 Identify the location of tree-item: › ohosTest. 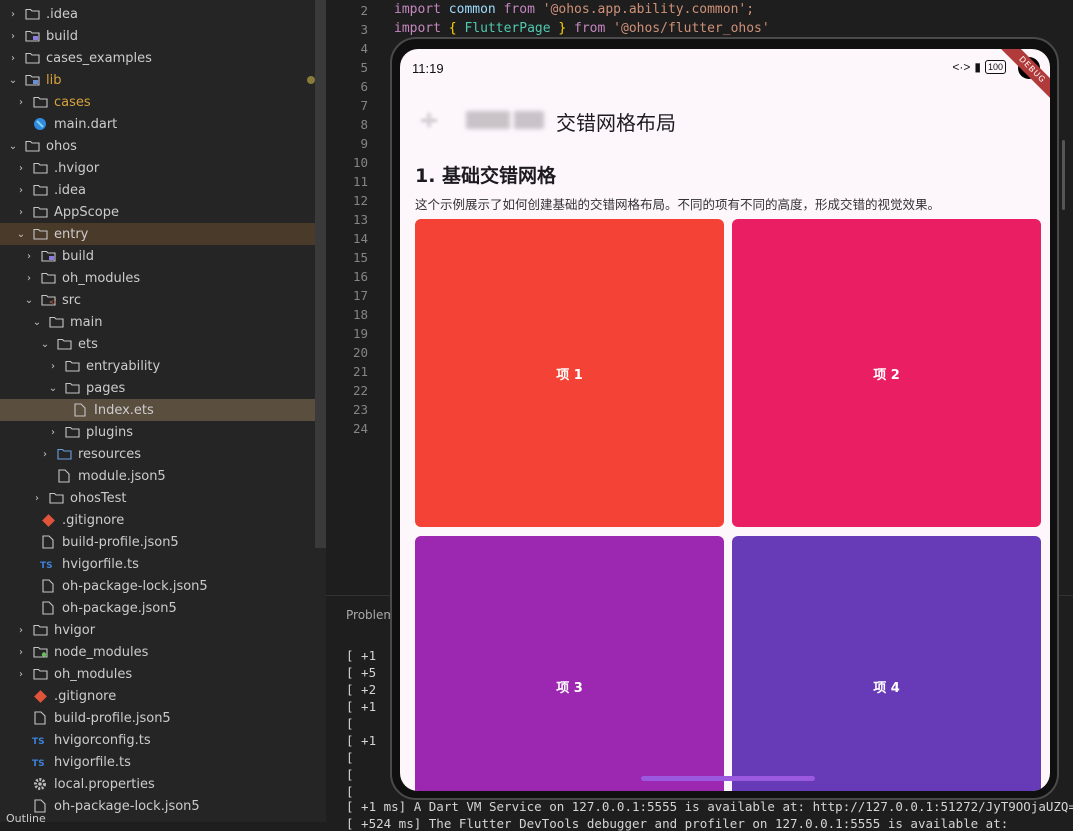
(163, 498).